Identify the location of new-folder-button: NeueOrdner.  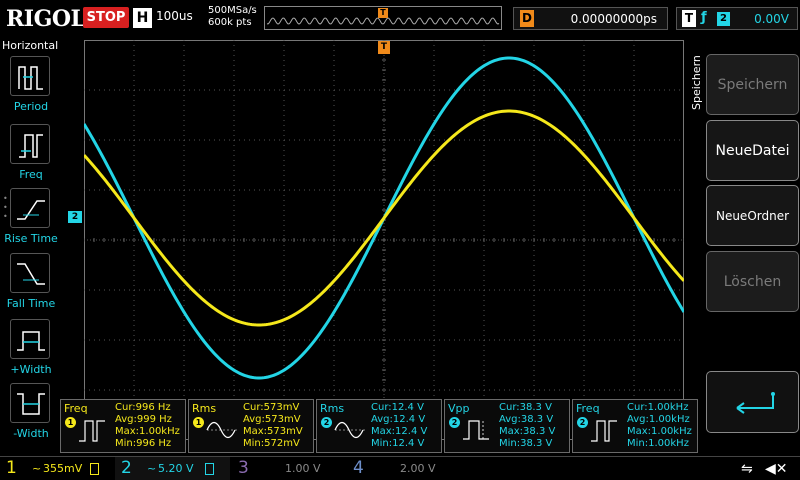
(752, 215).